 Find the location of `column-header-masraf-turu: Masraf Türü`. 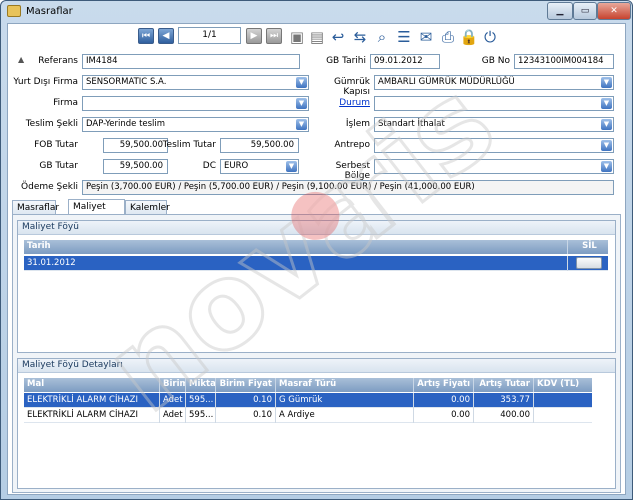

column-header-masraf-turu: Masraf Türü is located at coordinates (345, 385).